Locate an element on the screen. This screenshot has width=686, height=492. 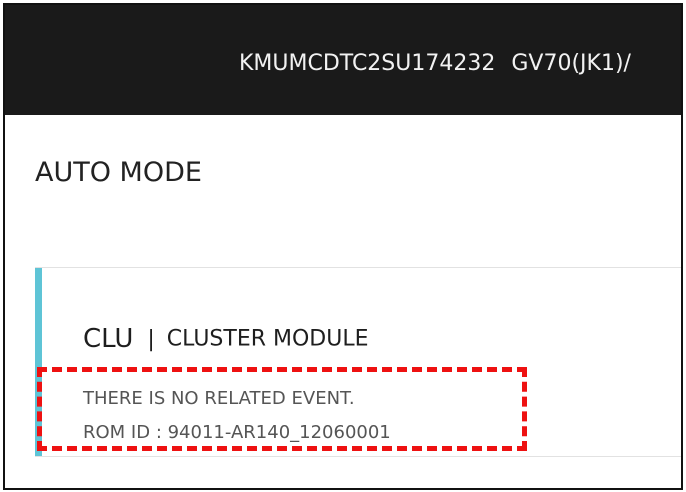
module-header: CLU | CLUSTER MODULE is located at coordinates (226, 339).